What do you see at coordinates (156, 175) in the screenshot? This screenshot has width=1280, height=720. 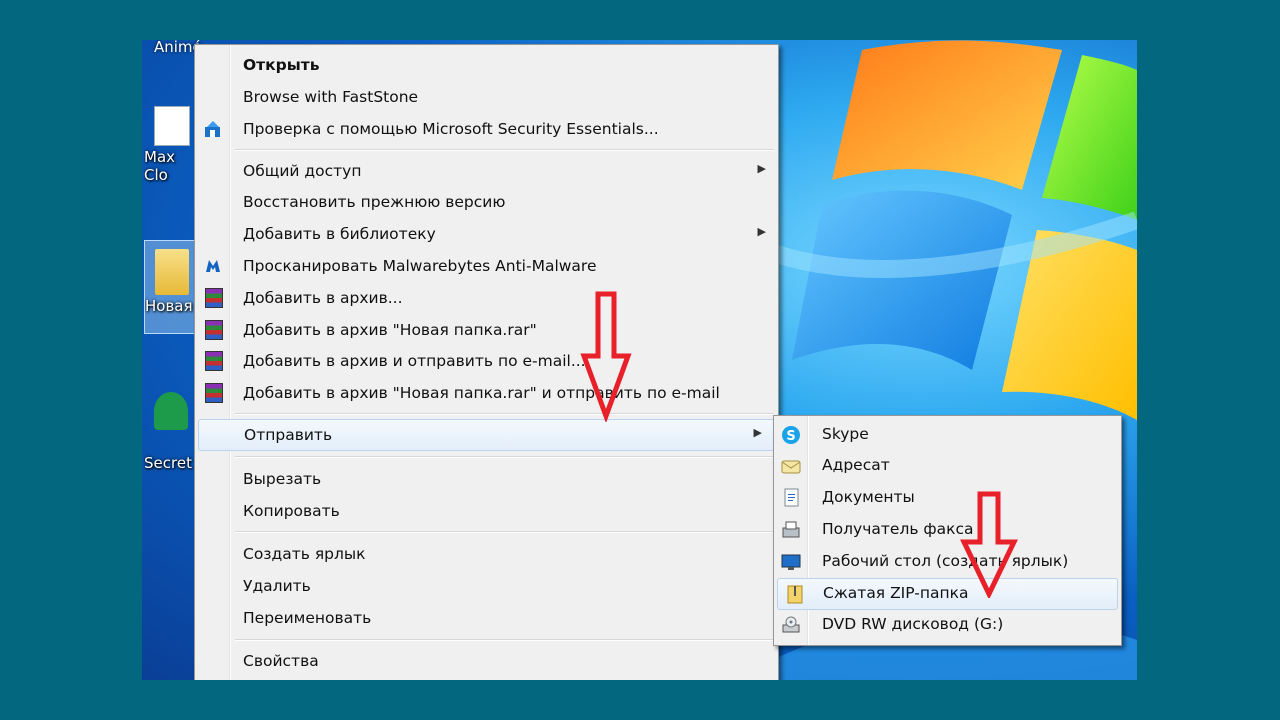 I see `desktop-icon-label: Clo` at bounding box center [156, 175].